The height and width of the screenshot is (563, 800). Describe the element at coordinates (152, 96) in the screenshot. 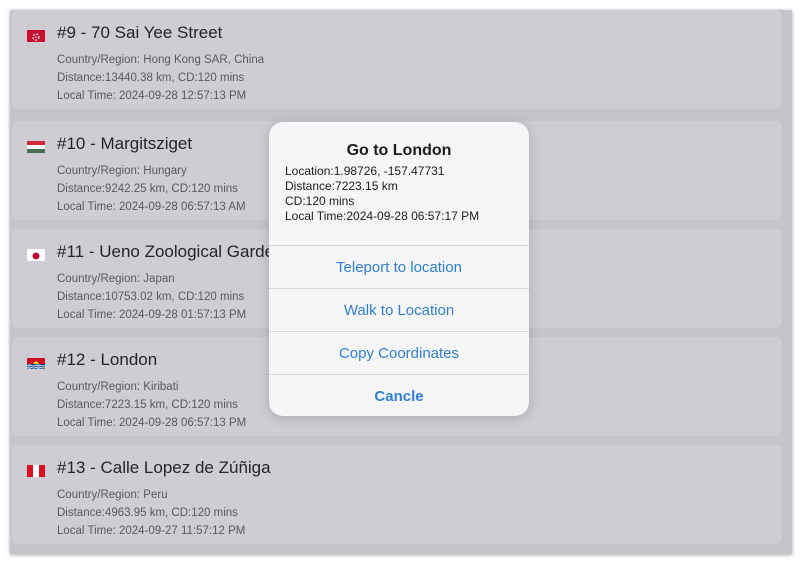

I see `local-time-label: Local Time: 2024-09-28 12:57:13 PM` at that location.